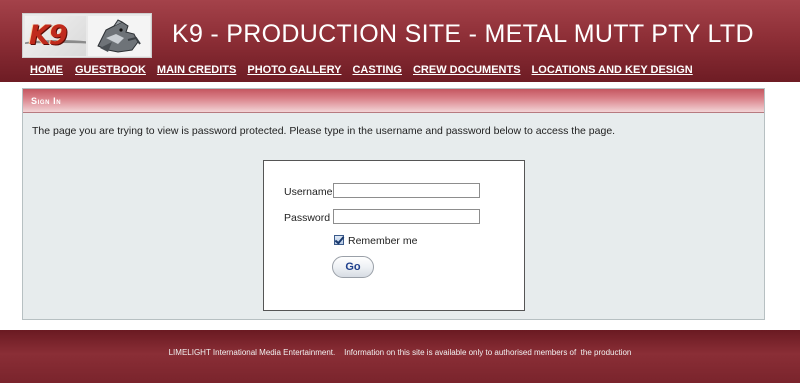 The height and width of the screenshot is (383, 800). What do you see at coordinates (406, 216) in the screenshot?
I see `password-field` at bounding box center [406, 216].